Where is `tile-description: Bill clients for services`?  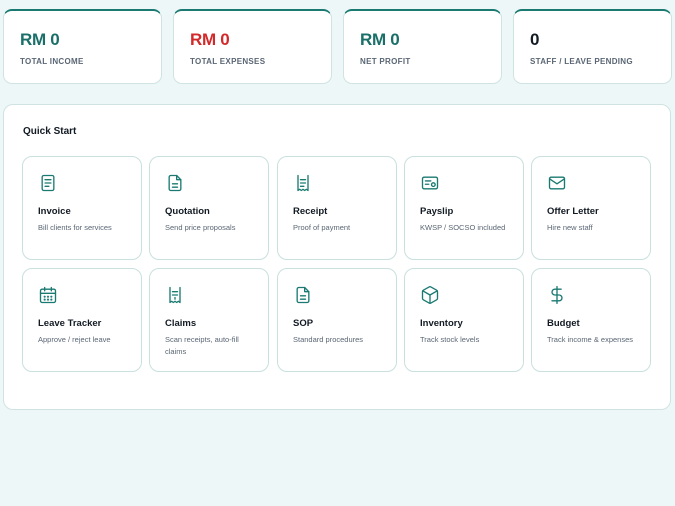 tile-description: Bill clients for services is located at coordinates (75, 227).